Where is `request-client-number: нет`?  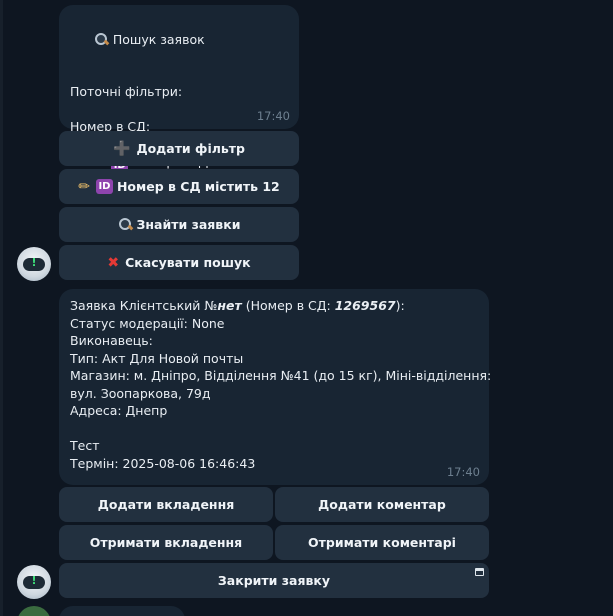 request-client-number: нет is located at coordinates (229, 305).